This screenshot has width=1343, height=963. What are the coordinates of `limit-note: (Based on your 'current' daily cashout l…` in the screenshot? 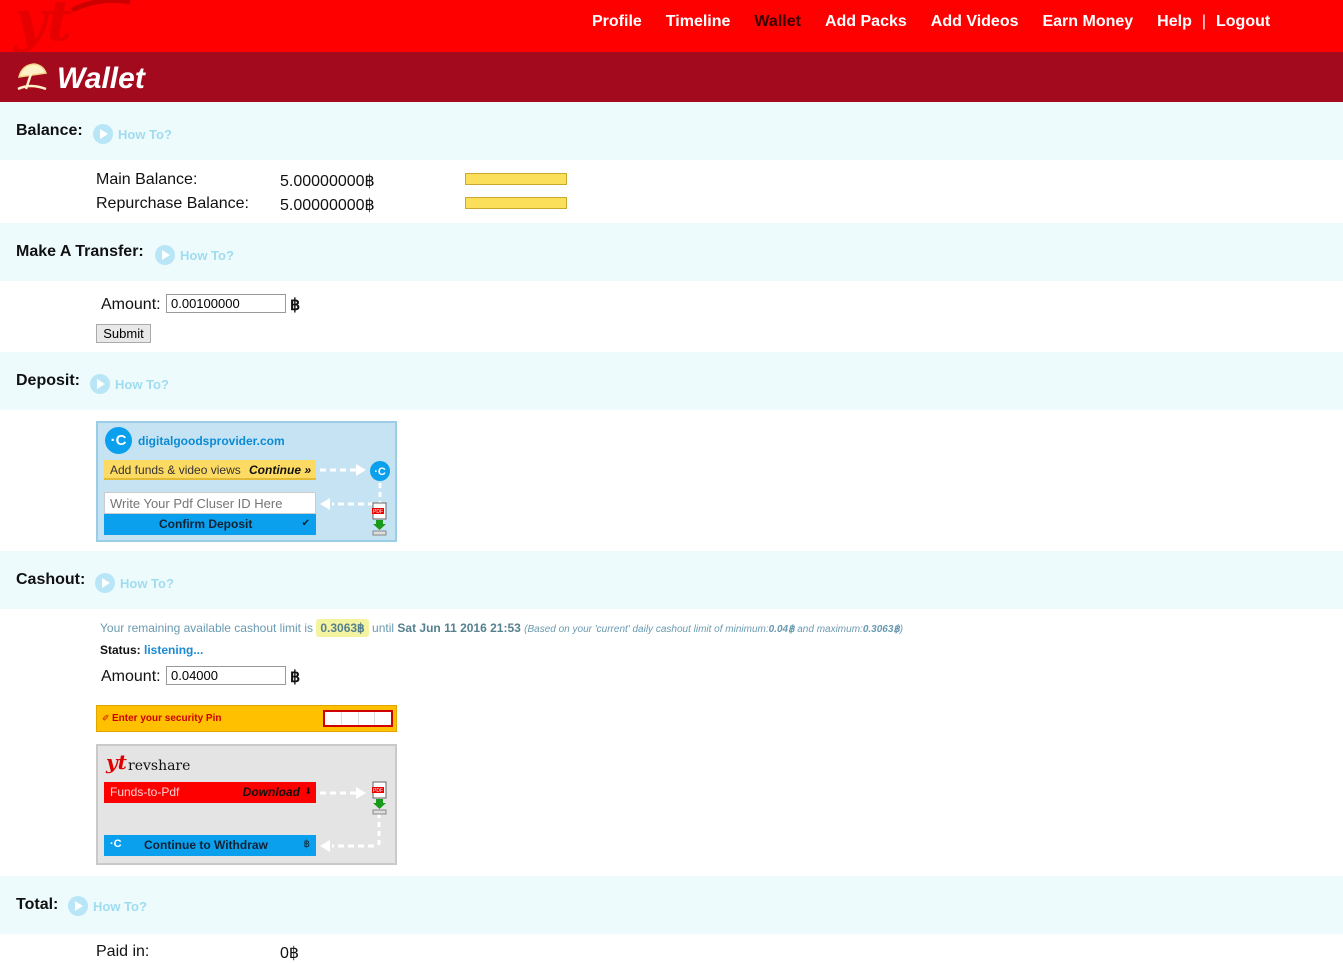 It's located at (713, 629).